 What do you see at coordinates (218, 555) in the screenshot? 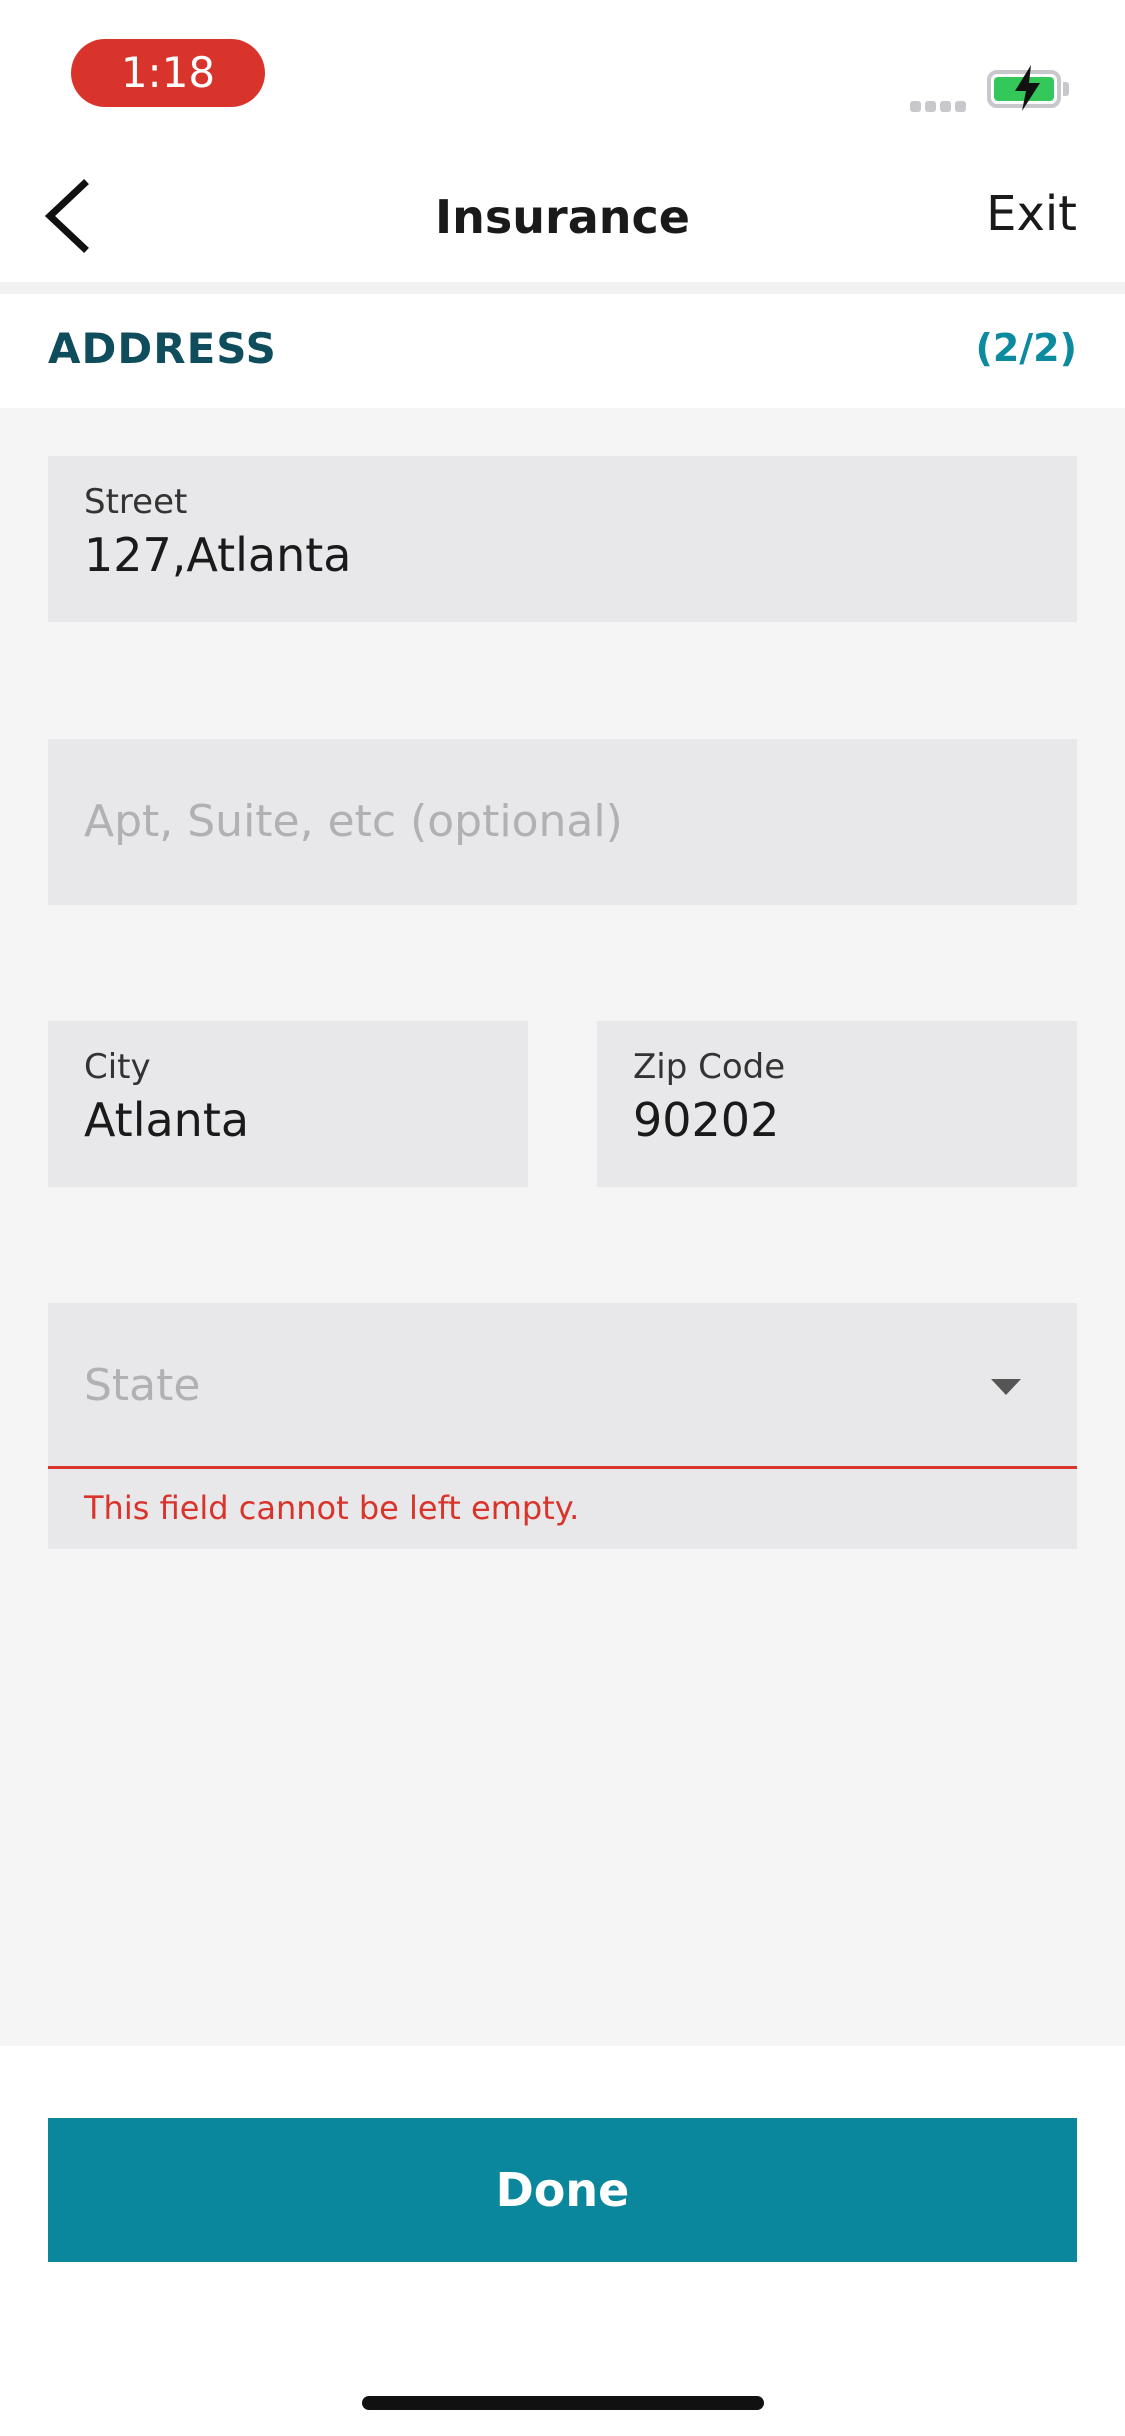
I see `street-value: 127,Atlanta` at bounding box center [218, 555].